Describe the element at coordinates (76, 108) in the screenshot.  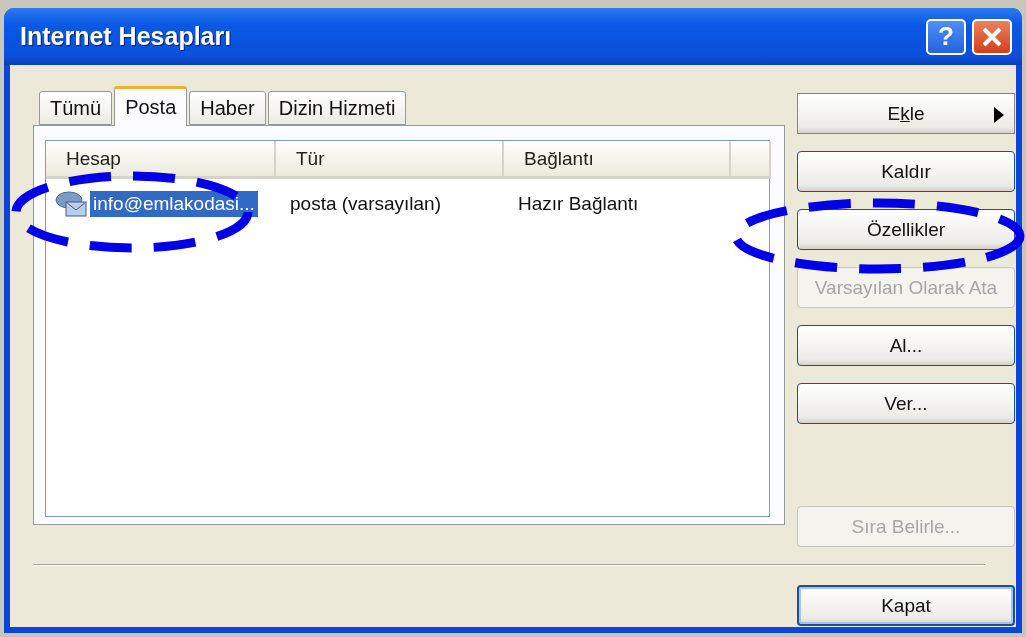
I see `tab: Tümü` at that location.